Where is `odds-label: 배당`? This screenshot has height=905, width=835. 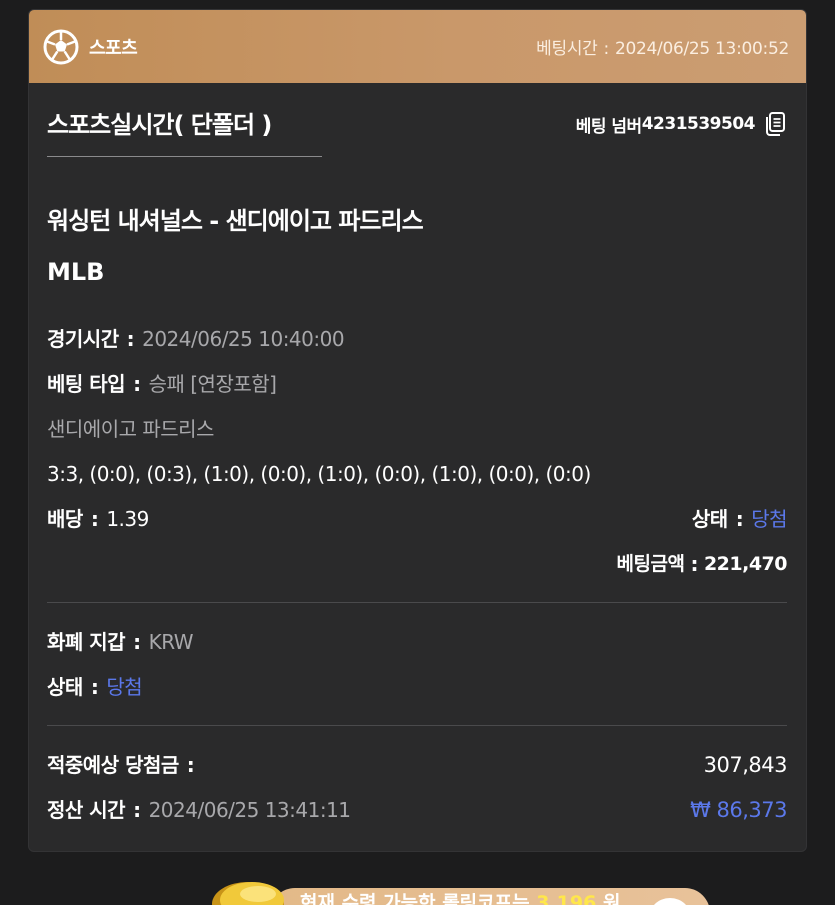
odds-label: 배당 is located at coordinates (65, 518).